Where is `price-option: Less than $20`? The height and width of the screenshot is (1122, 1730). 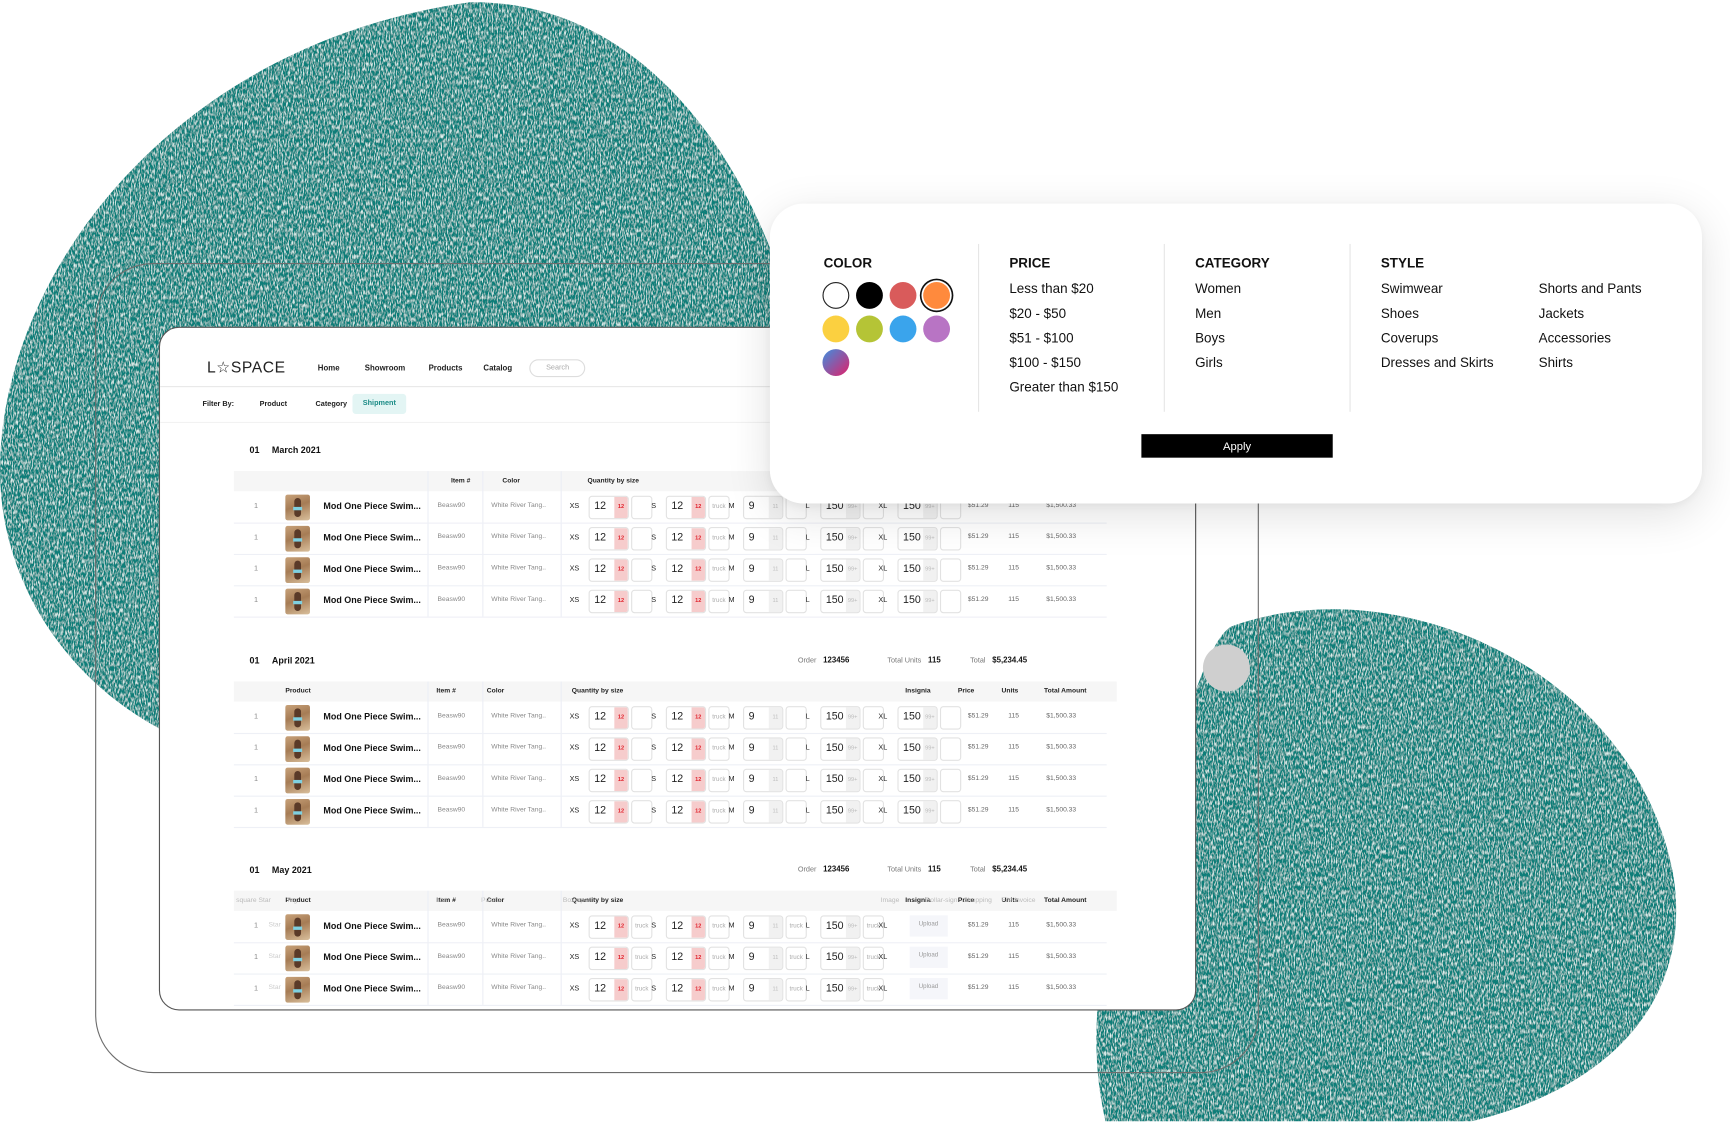 price-option: Less than $20 is located at coordinates (1051, 289).